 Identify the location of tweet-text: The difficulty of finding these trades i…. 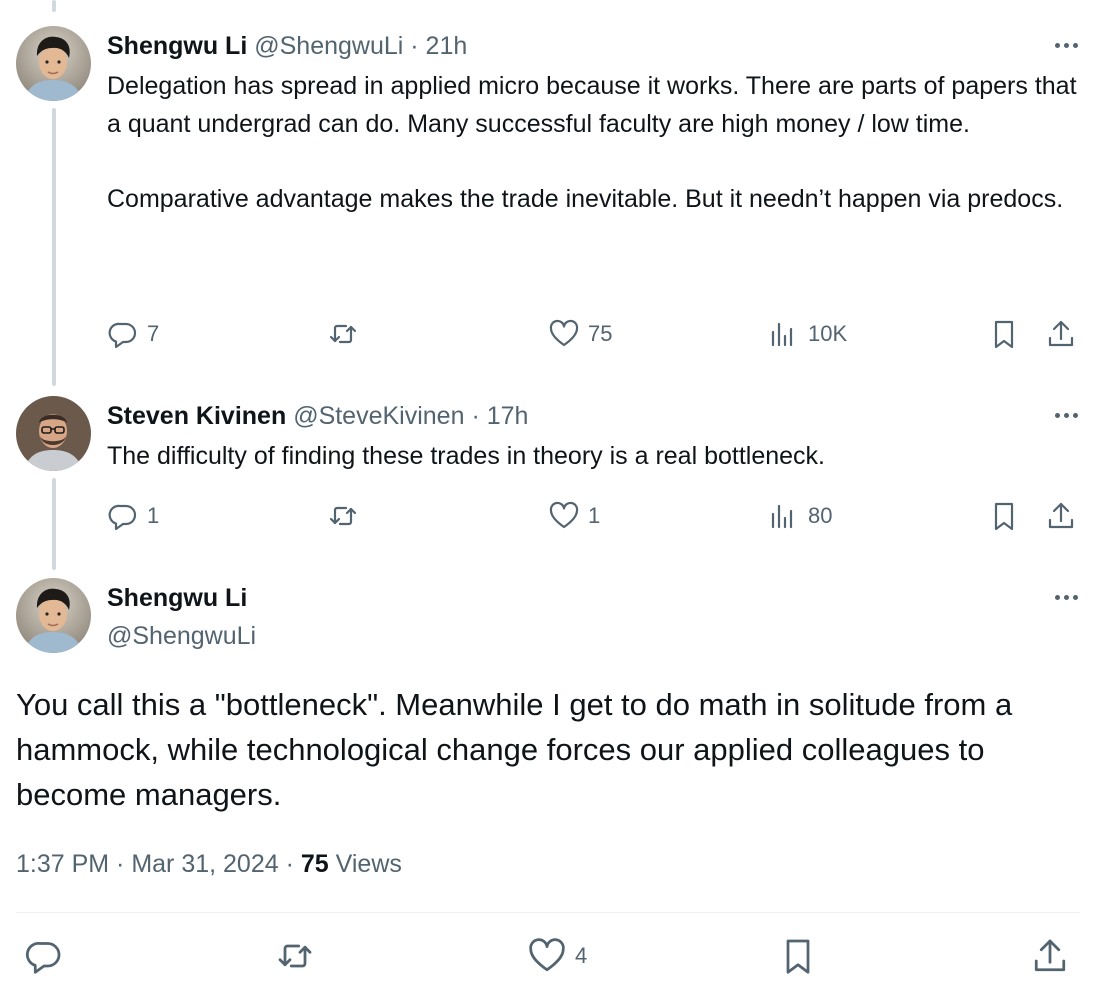
(466, 456).